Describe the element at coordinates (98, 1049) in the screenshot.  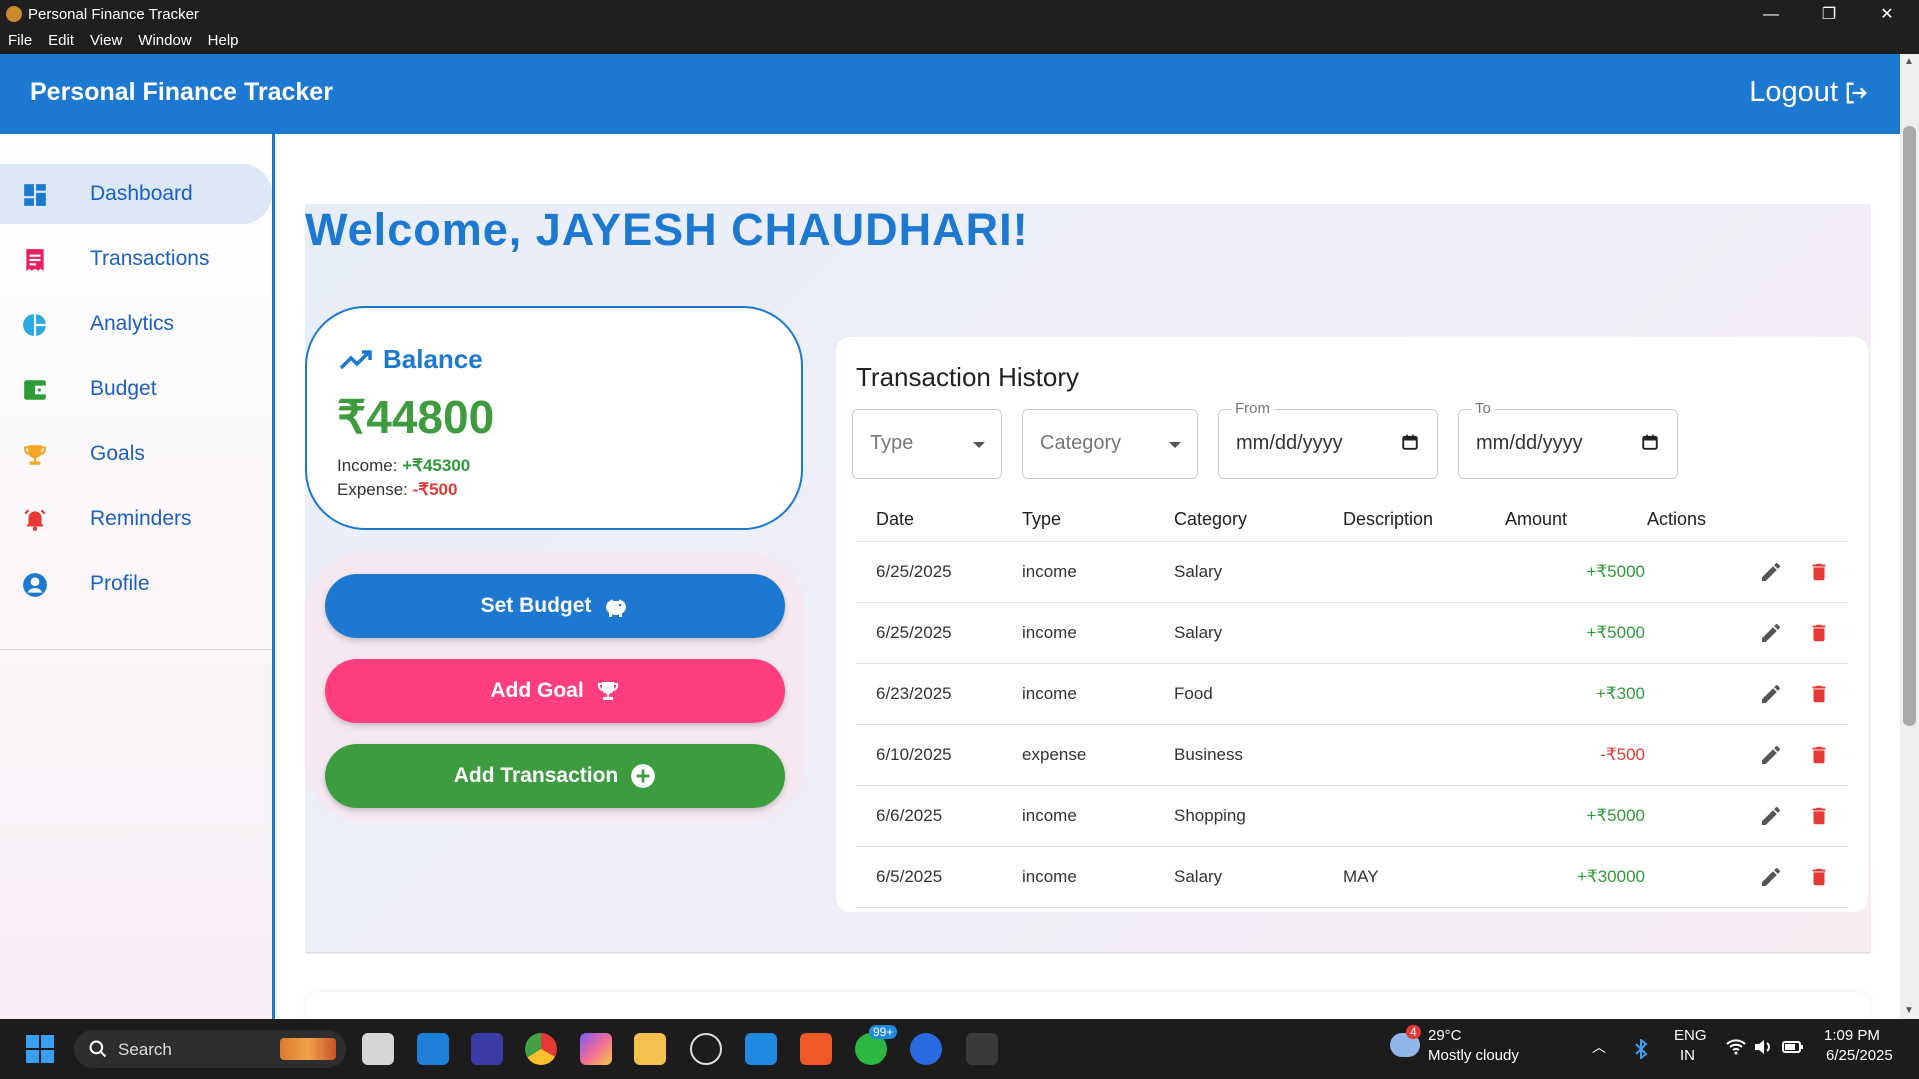
I see `search-icon` at that location.